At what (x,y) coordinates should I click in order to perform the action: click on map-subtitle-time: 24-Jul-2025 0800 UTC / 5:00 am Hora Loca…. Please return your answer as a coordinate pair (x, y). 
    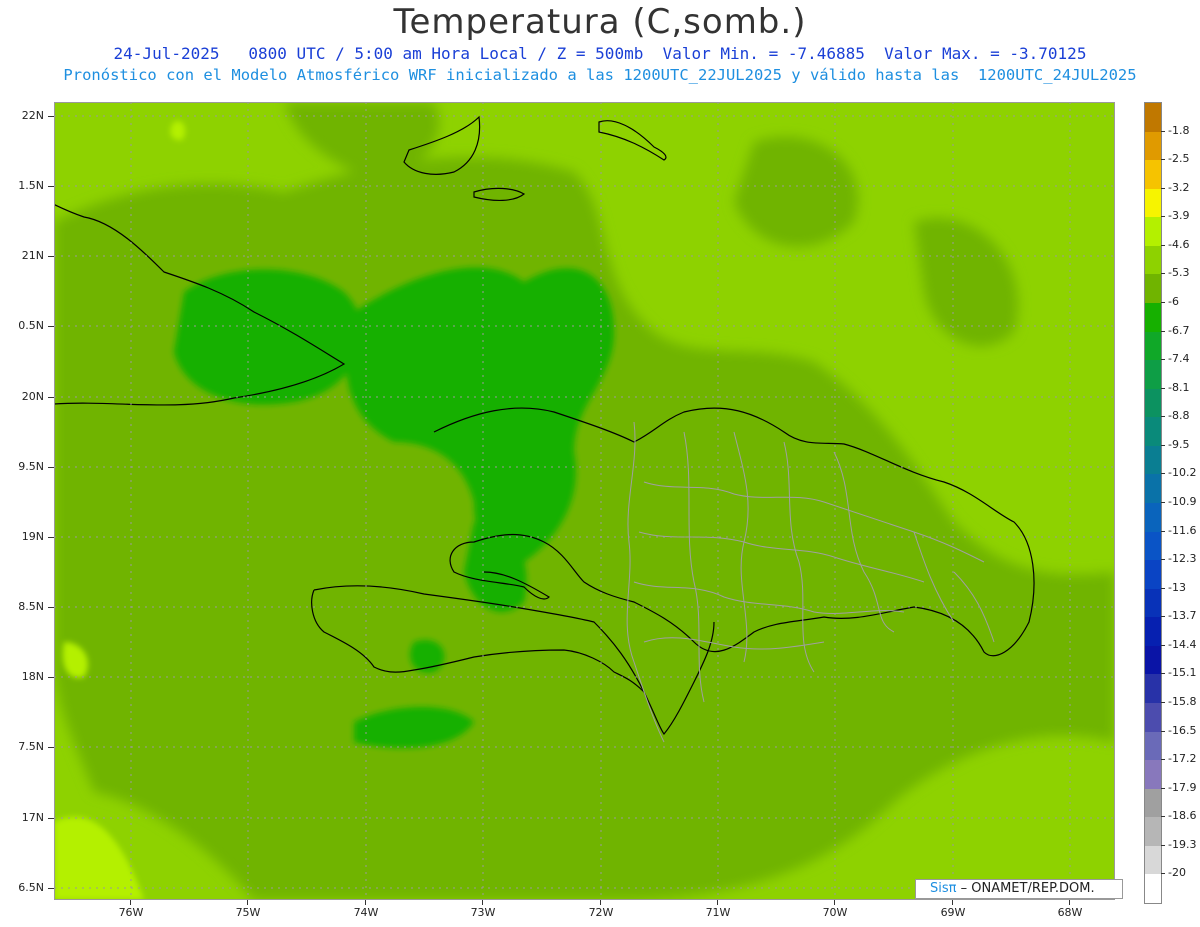
    Looking at the image, I should click on (600, 53).